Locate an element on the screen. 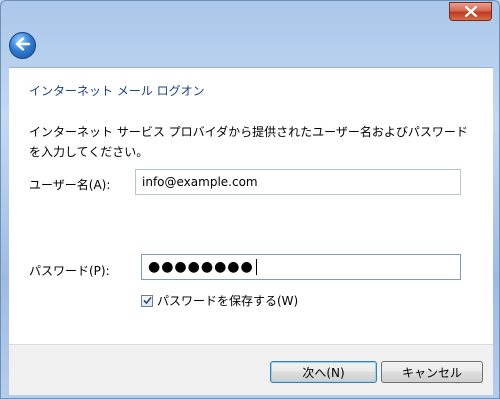  close-button is located at coordinates (470, 11).